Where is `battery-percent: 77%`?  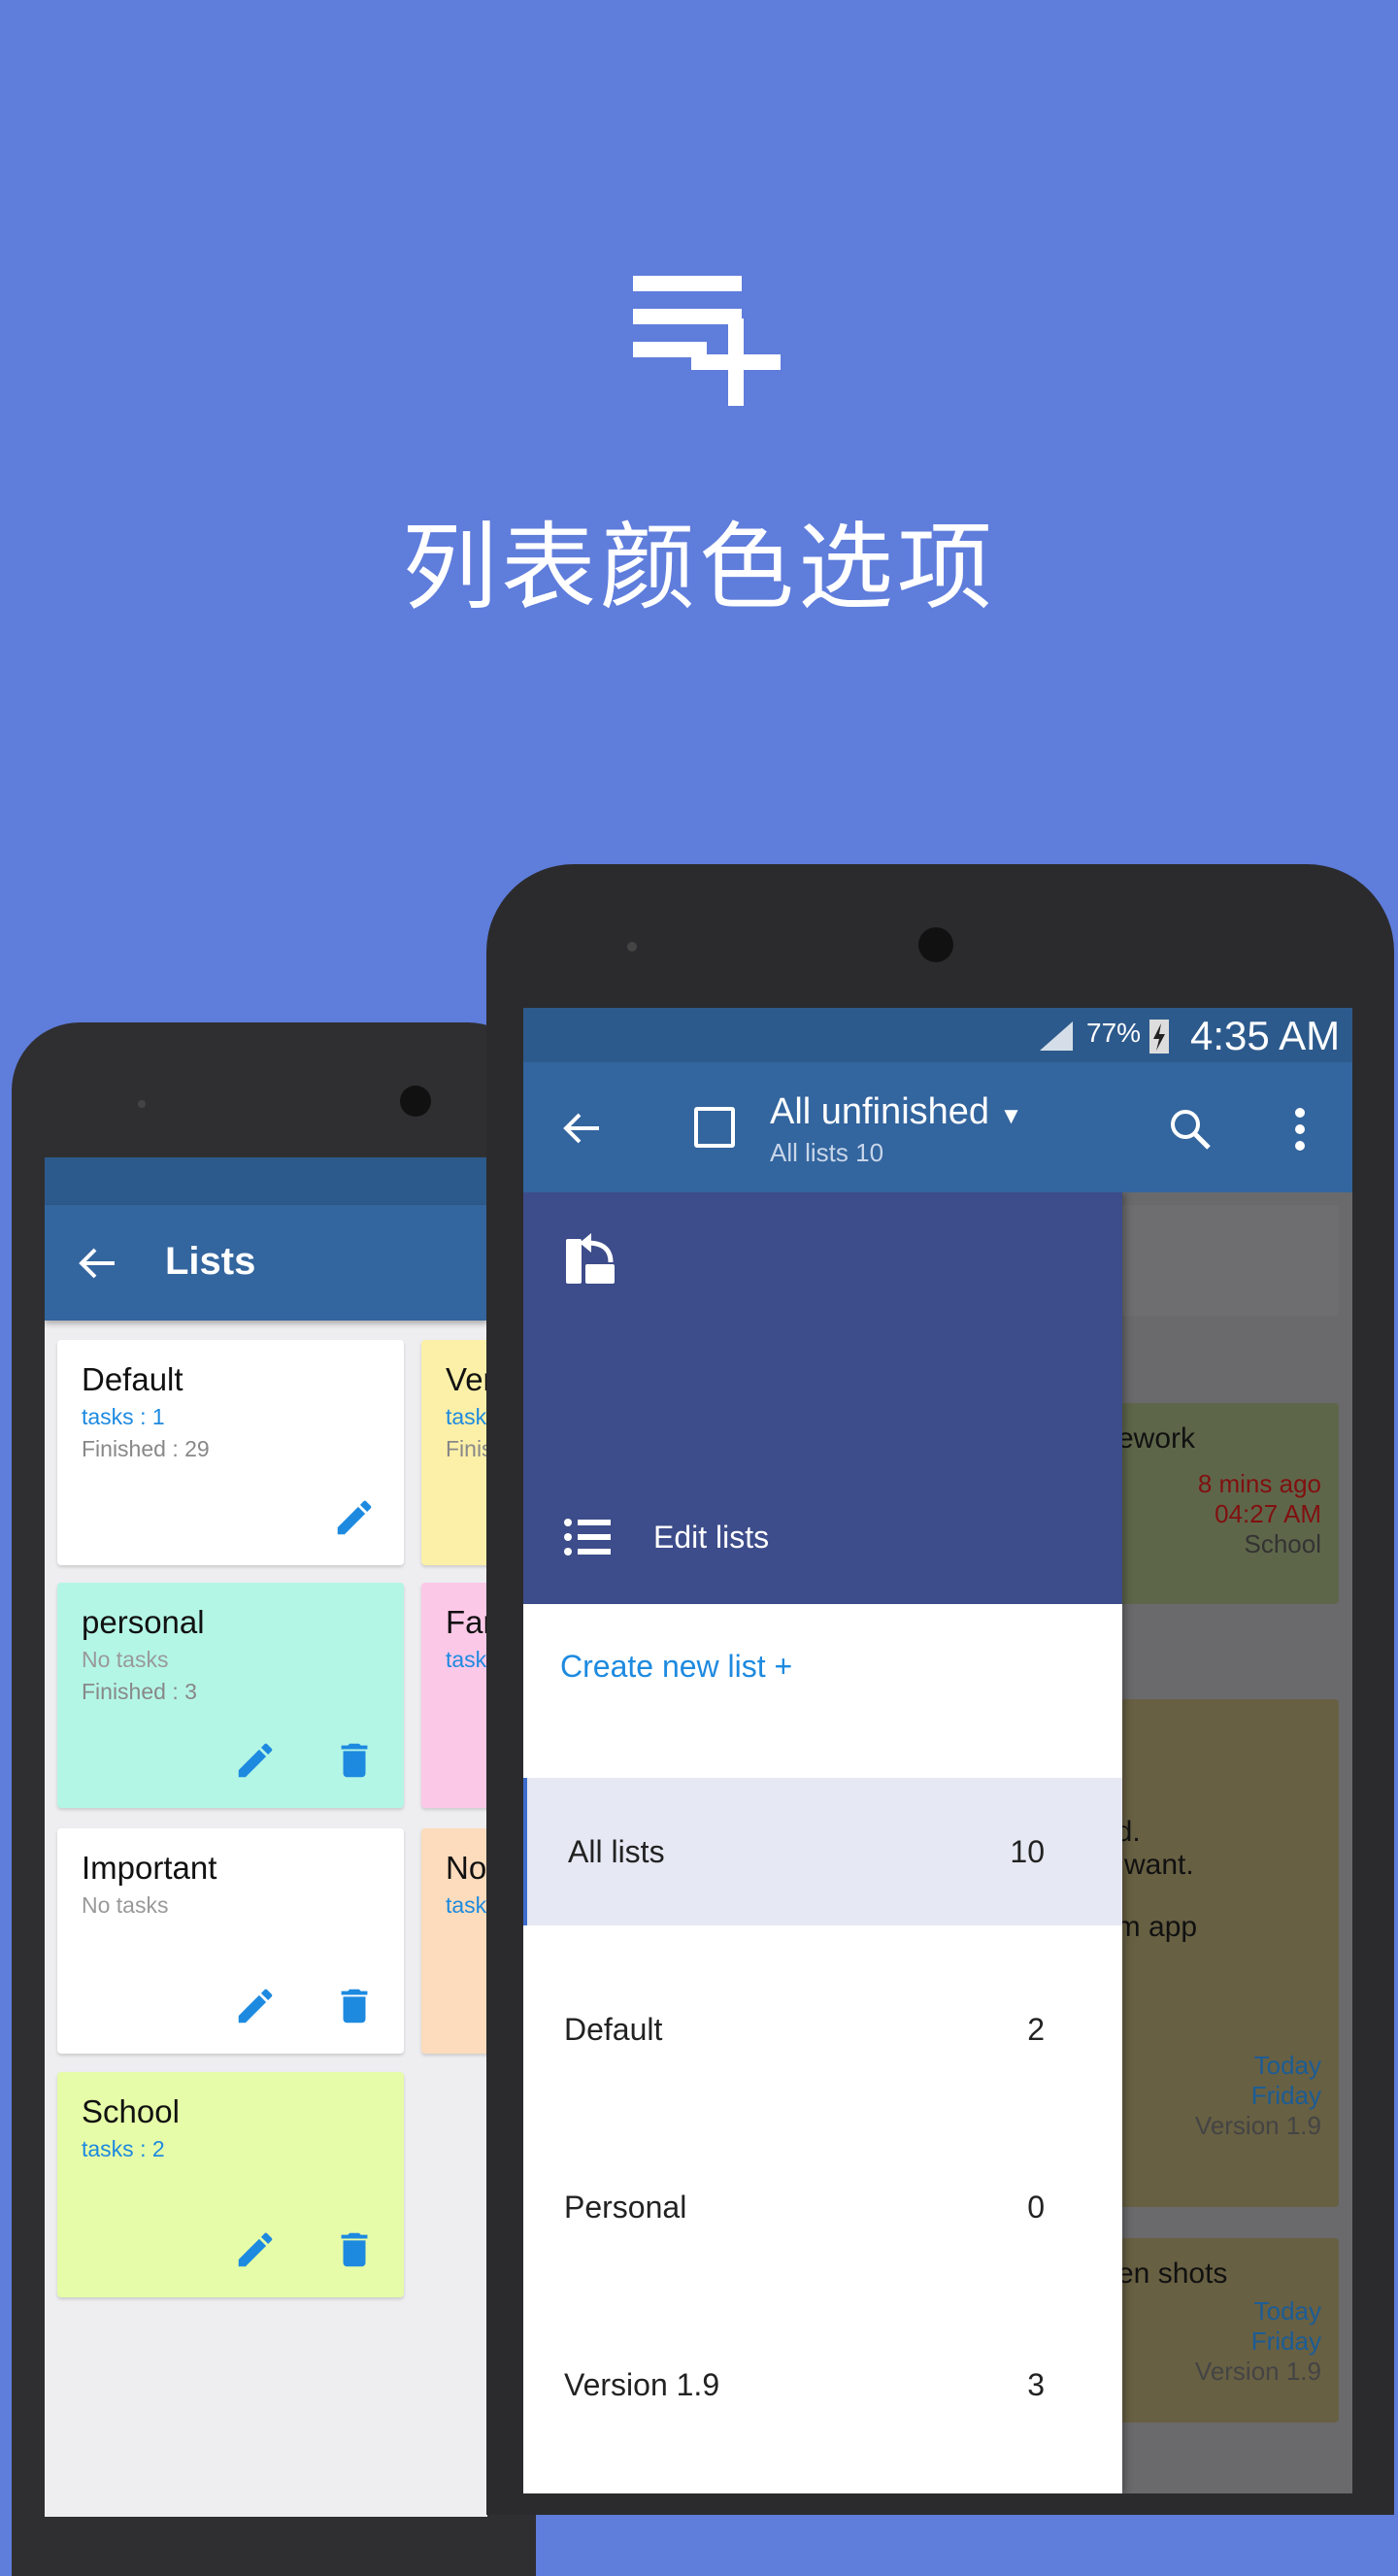 battery-percent: 77% is located at coordinates (1114, 1033).